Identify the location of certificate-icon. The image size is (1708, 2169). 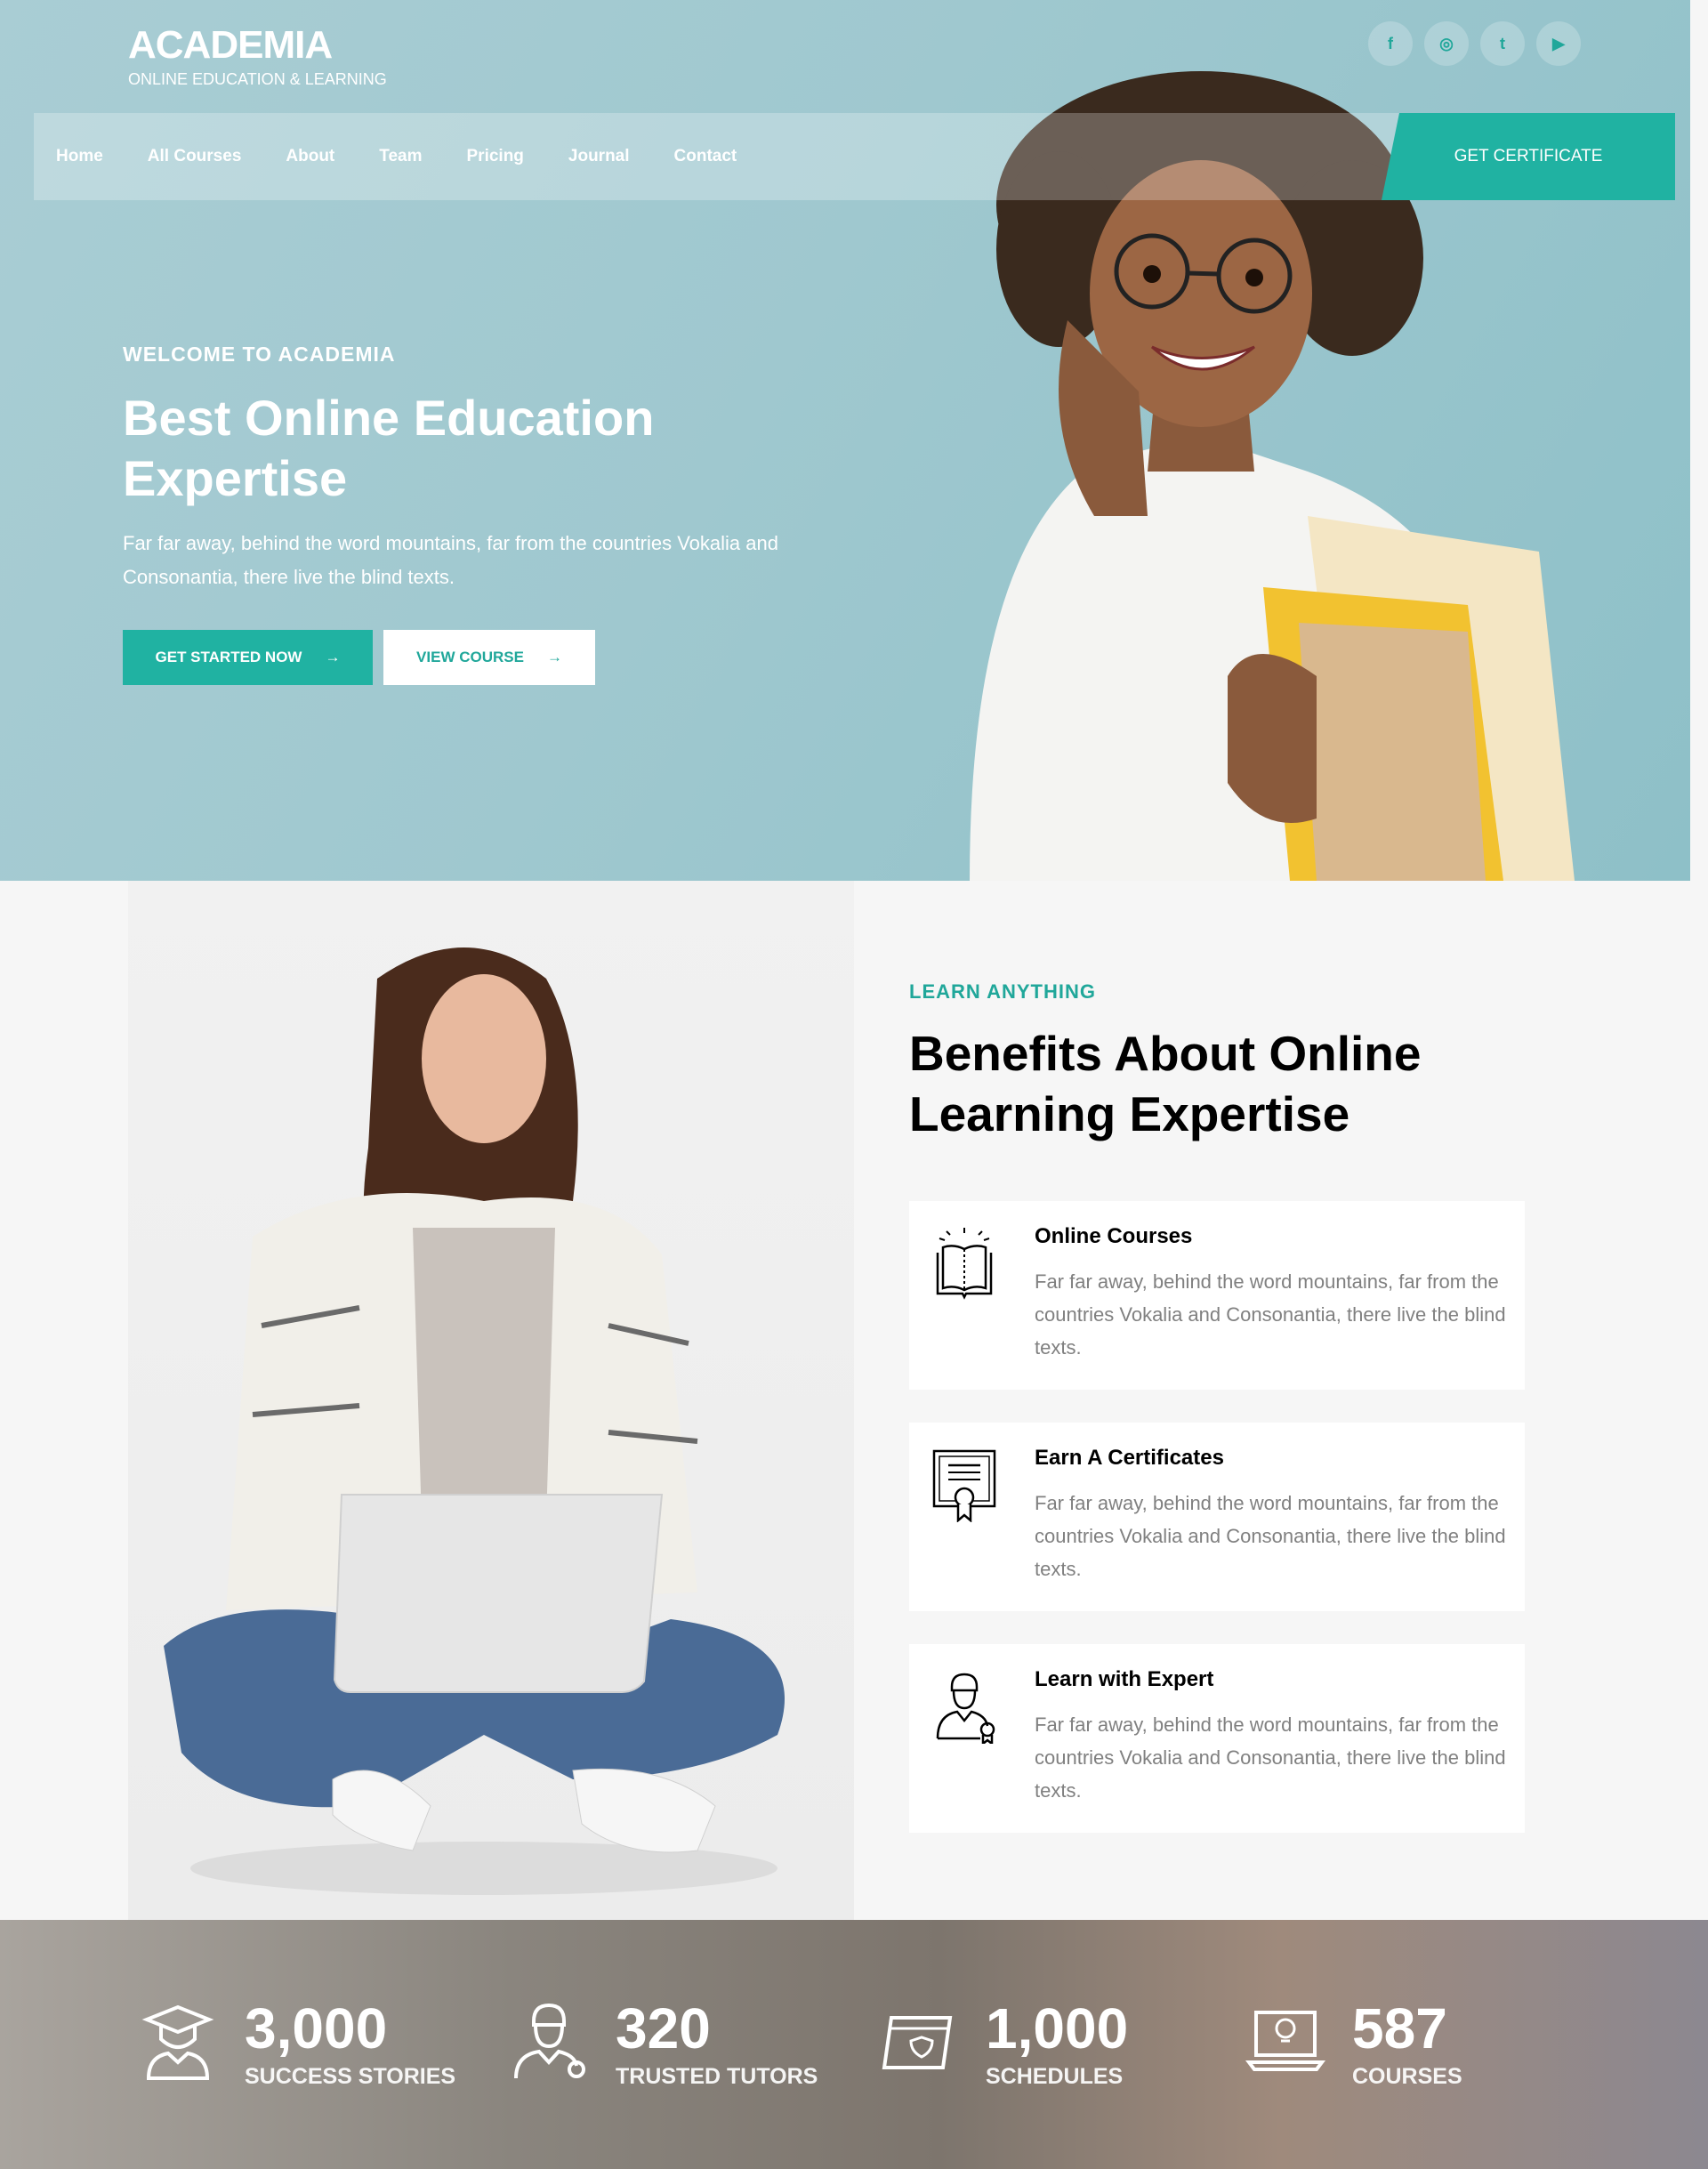
(964, 1485).